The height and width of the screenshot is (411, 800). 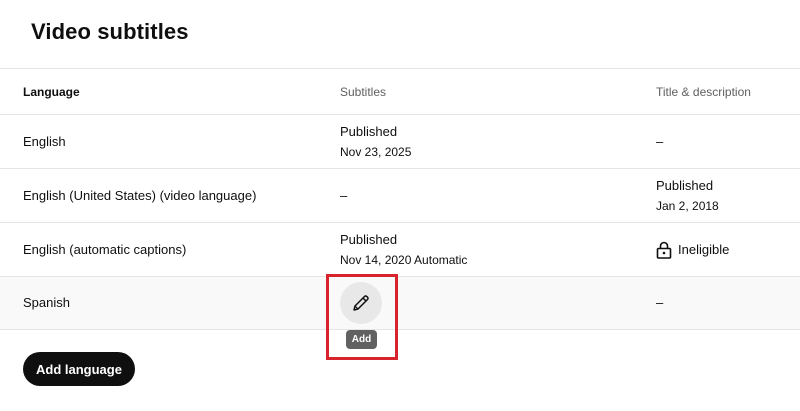 I want to click on title-description-status: Ineligible, so click(x=726, y=249).